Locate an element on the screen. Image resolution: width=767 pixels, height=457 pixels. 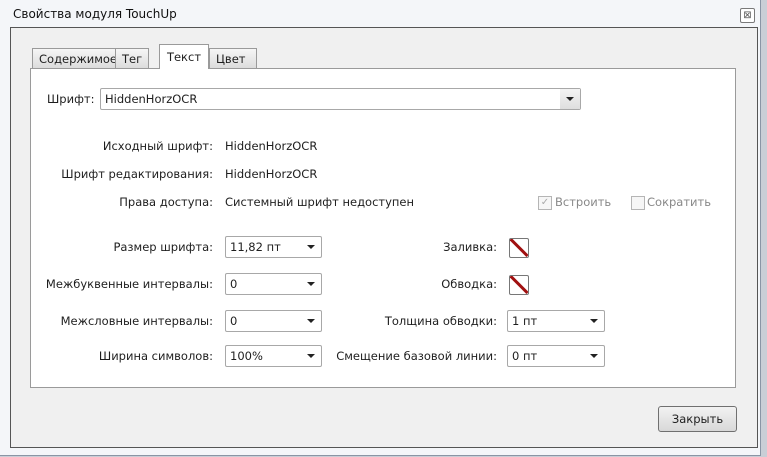
edit-font-label: Шрифт редактирования: is located at coordinates (137, 174).